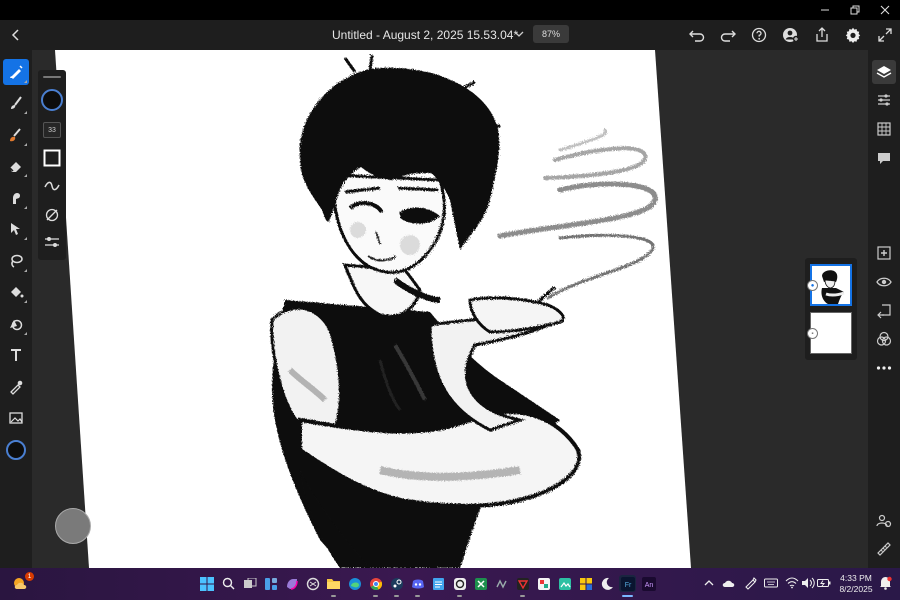 Image resolution: width=900 pixels, height=600 pixels. Describe the element at coordinates (825, 10) in the screenshot. I see `minimize-button` at that location.